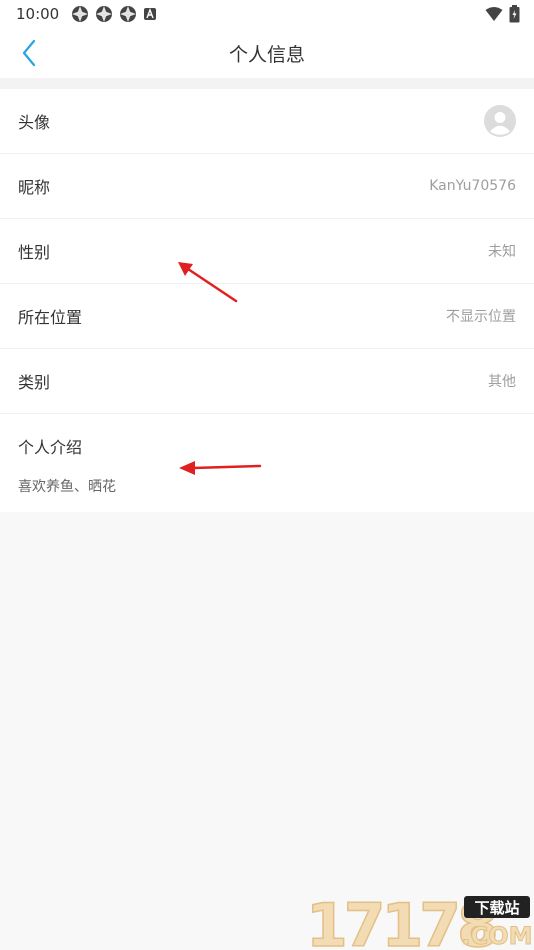  I want to click on site-watermark: 17178 下载站 .COM, so click(419, 920).